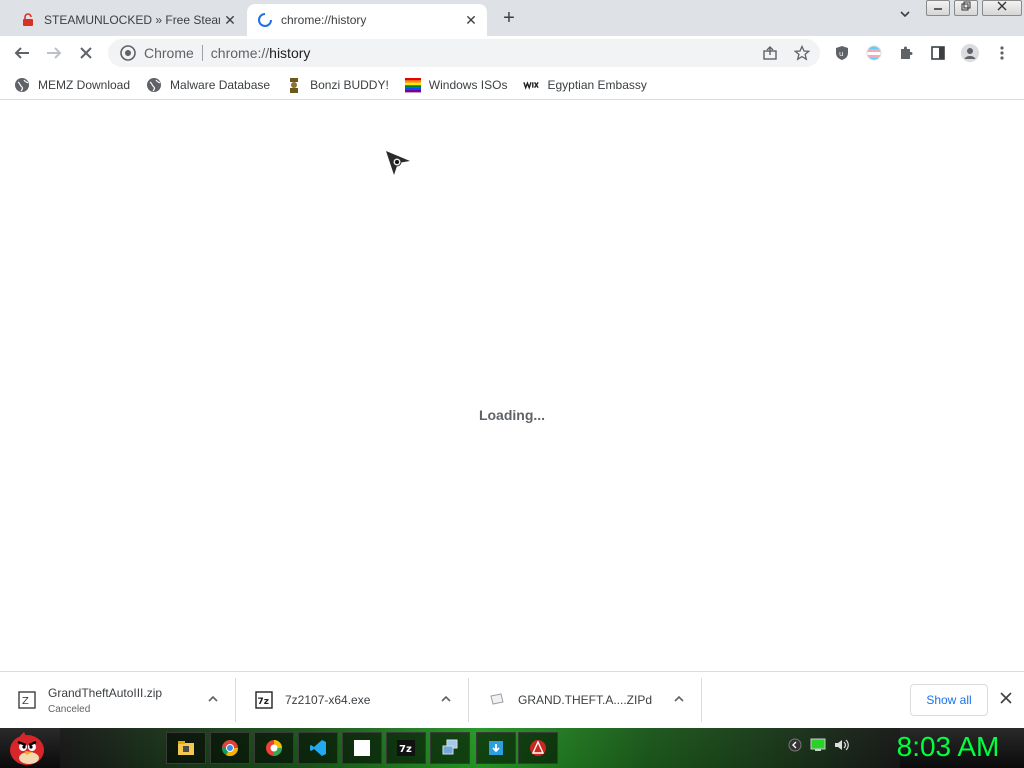  Describe the element at coordinates (265, 20) in the screenshot. I see `loading-spinner-icon` at that location.